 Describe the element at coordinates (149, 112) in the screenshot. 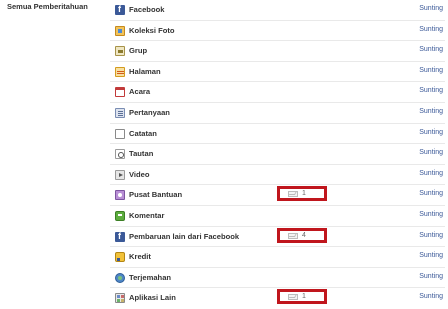

I see `item-label: Pertanyaan` at that location.